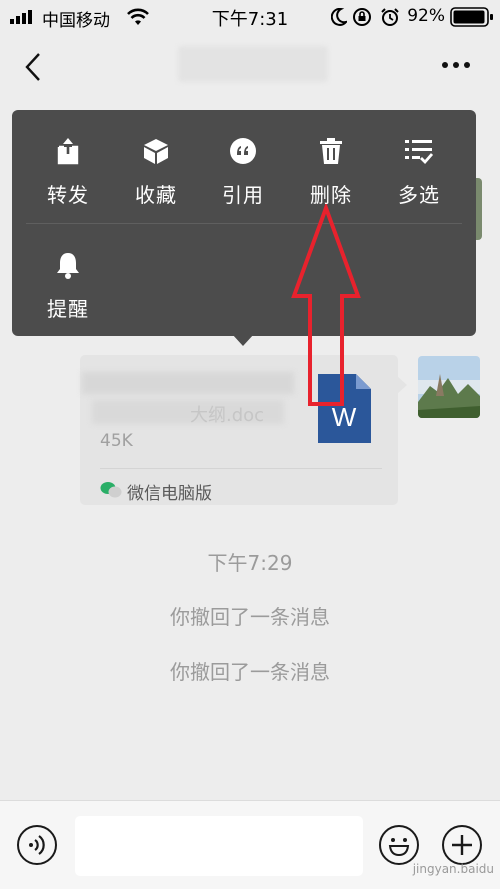  I want to click on chat-timestamp: 下午7:29, so click(250, 563).